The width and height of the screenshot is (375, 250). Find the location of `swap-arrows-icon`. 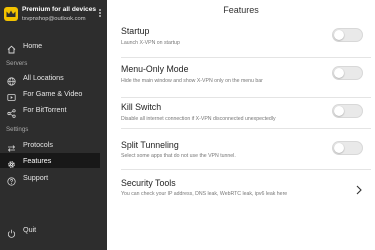

swap-arrows-icon is located at coordinates (11, 146).